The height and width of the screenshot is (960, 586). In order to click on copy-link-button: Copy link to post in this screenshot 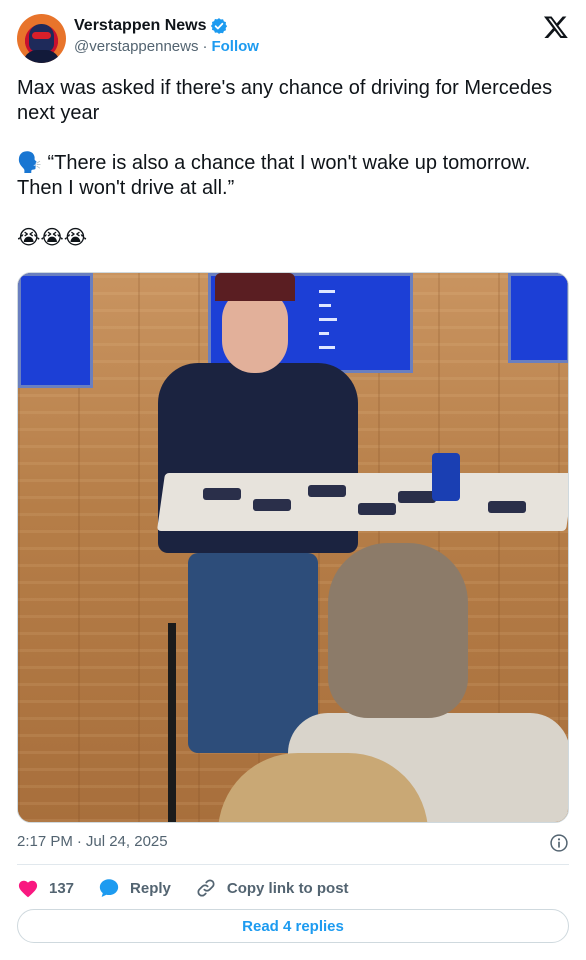, I will do `click(272, 888)`.